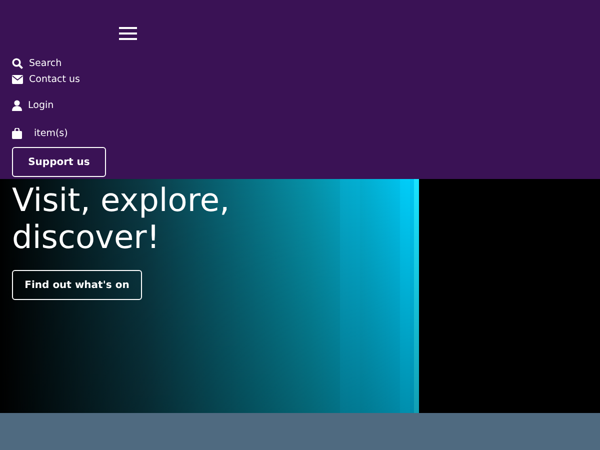  Describe the element at coordinates (46, 79) in the screenshot. I see `header-link: Contact us` at that location.